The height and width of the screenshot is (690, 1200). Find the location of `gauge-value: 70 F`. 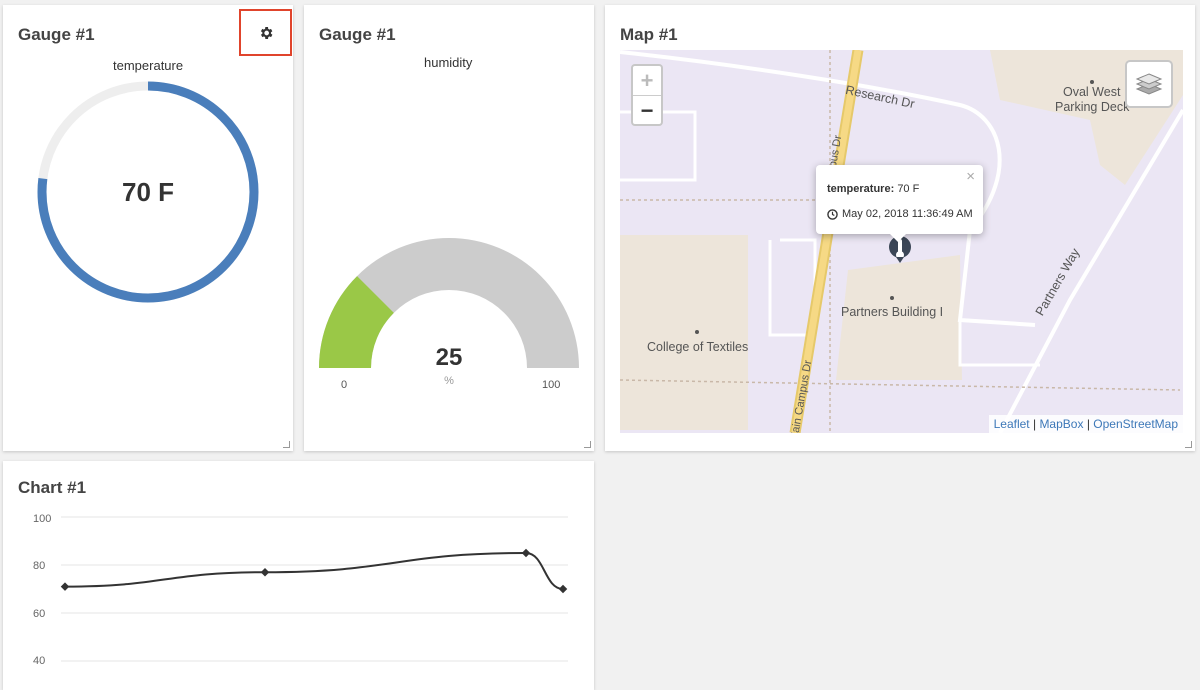

gauge-value: 70 F is located at coordinates (148, 192).